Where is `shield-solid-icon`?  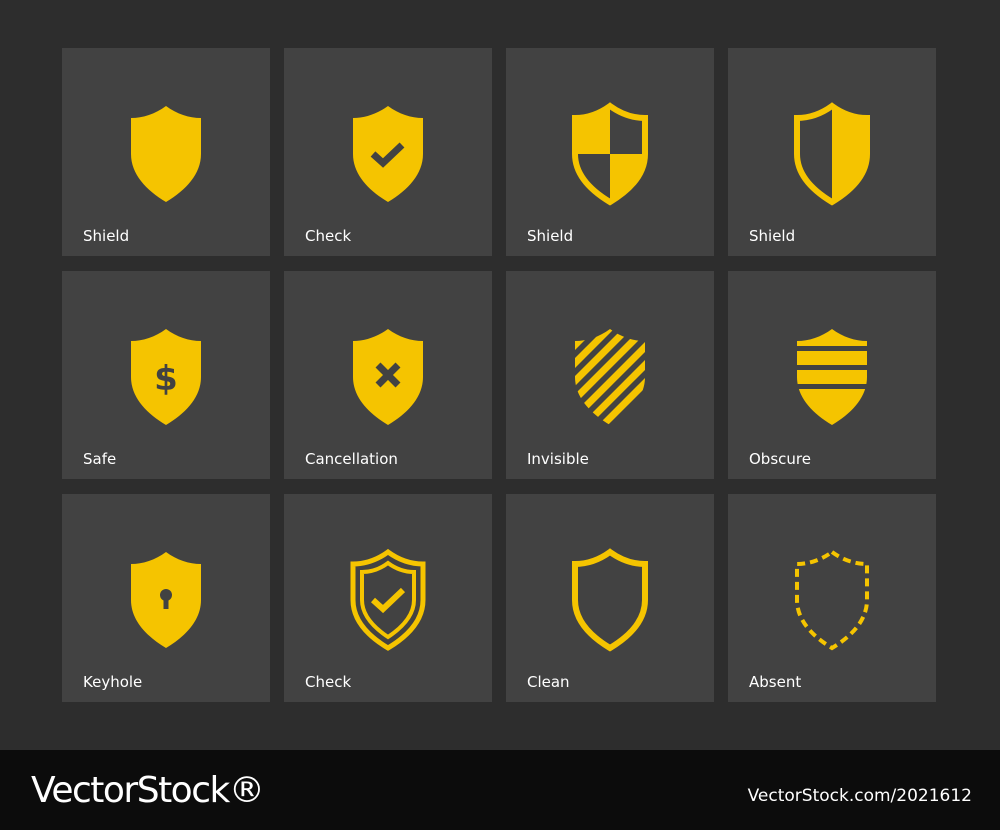
shield-solid-icon is located at coordinates (166, 154).